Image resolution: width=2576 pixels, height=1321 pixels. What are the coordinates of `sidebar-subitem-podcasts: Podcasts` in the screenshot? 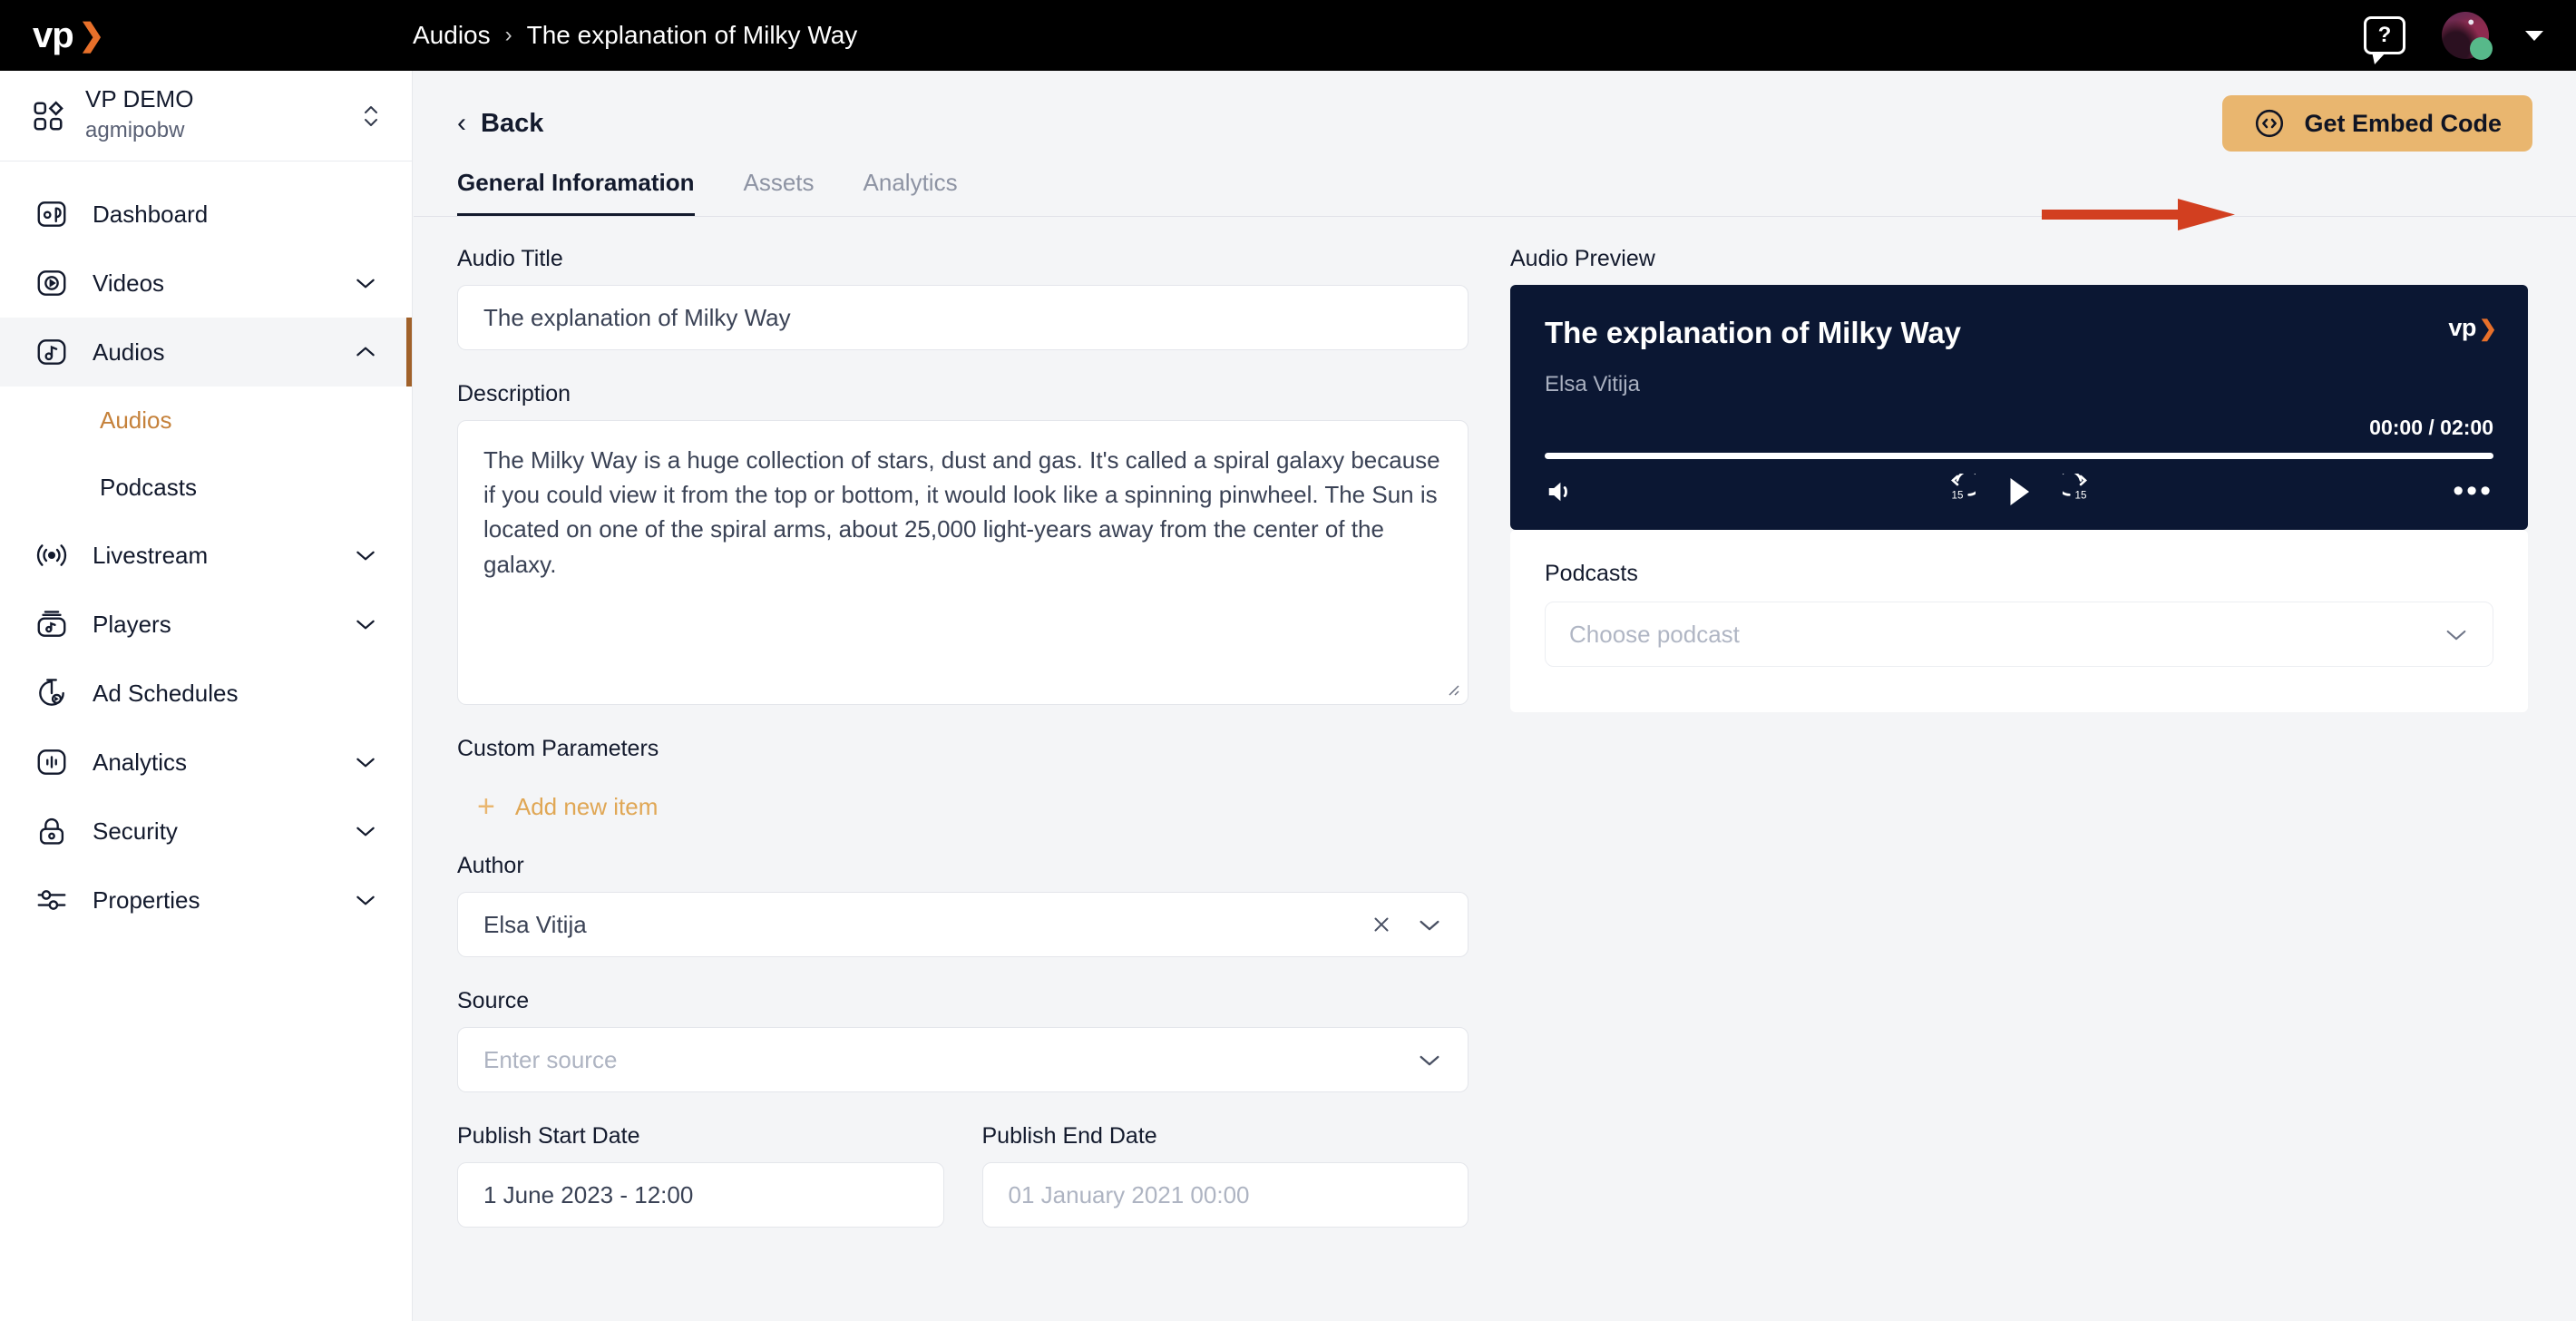 It's located at (206, 487).